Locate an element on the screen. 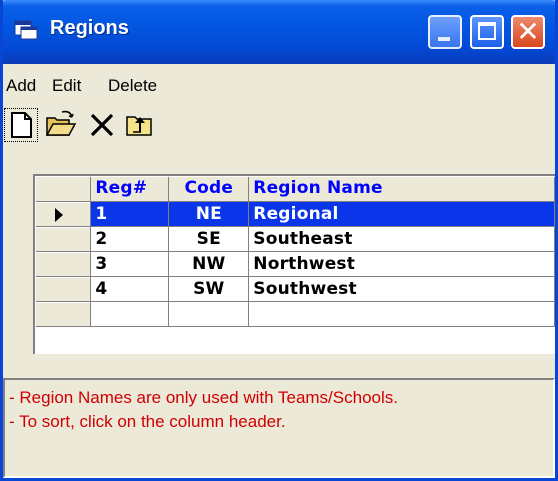 Image resolution: width=558 pixels, height=481 pixels. menu-add: Add is located at coordinates (21, 86).